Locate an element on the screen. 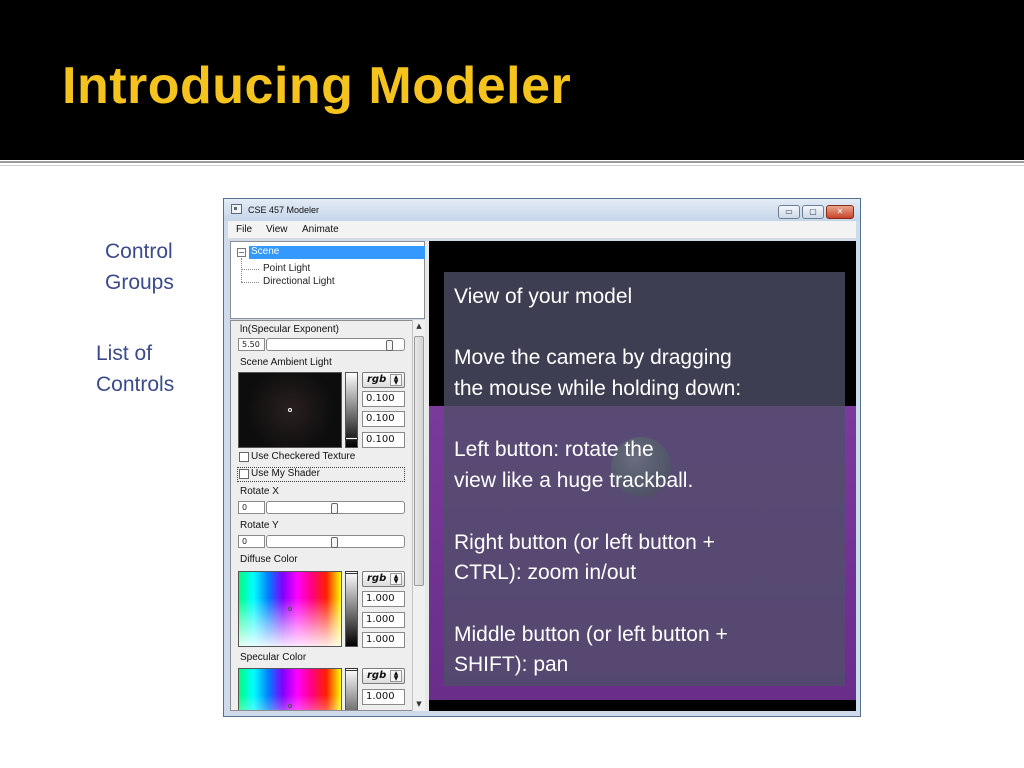 Image resolution: width=1024 pixels, height=768 pixels. specular-exponent-label: ln(Specular Exponent) is located at coordinates (289, 329).